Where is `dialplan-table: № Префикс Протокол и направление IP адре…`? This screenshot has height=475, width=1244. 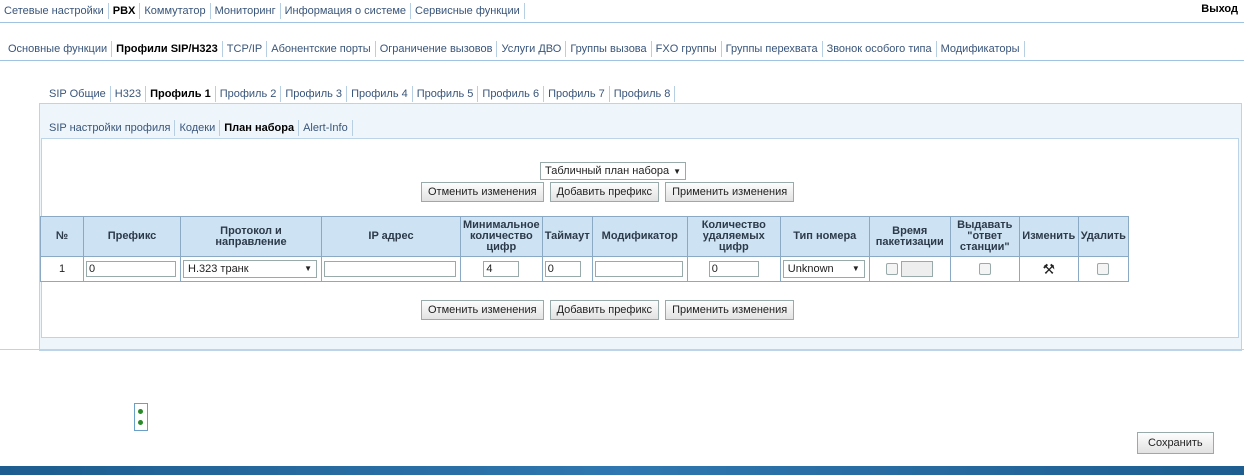 dialplan-table: № Префикс Протокол и направление IP адре… is located at coordinates (584, 249).